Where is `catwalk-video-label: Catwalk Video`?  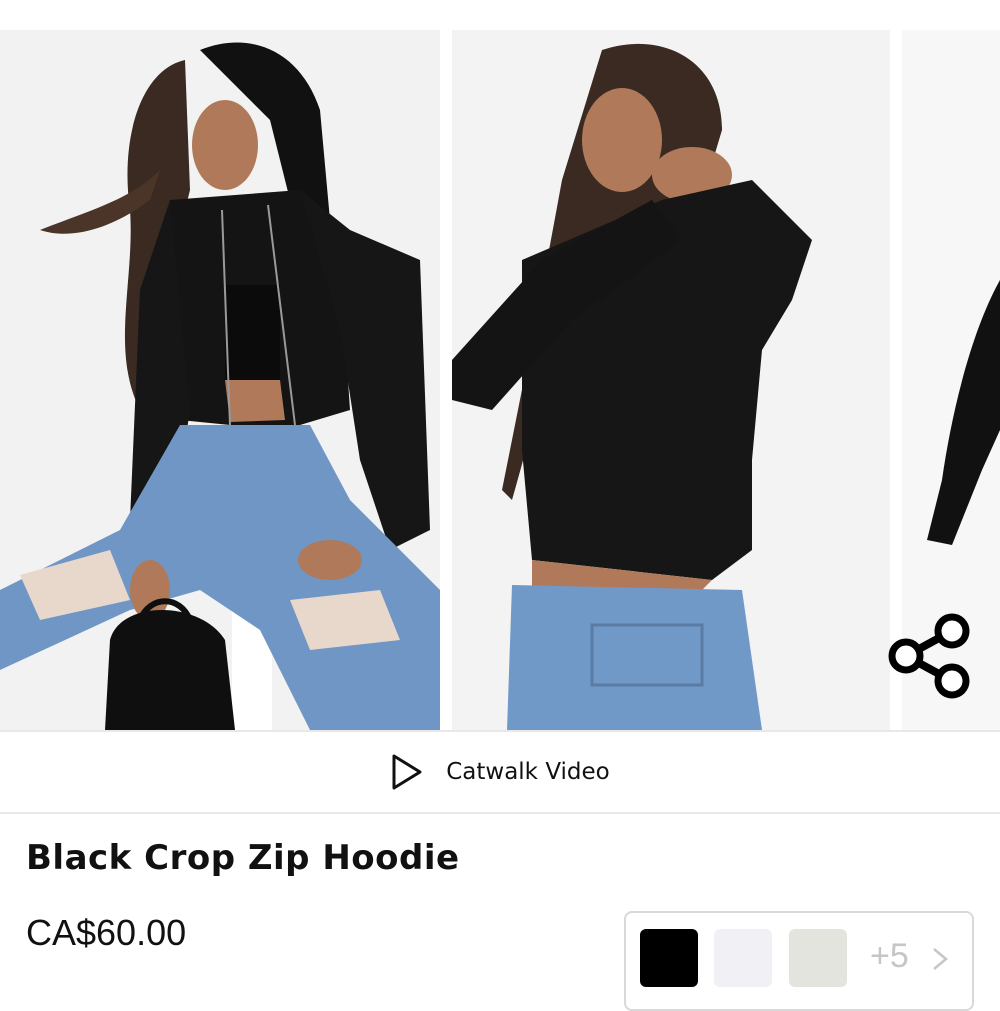
catwalk-video-label: Catwalk Video is located at coordinates (528, 772).